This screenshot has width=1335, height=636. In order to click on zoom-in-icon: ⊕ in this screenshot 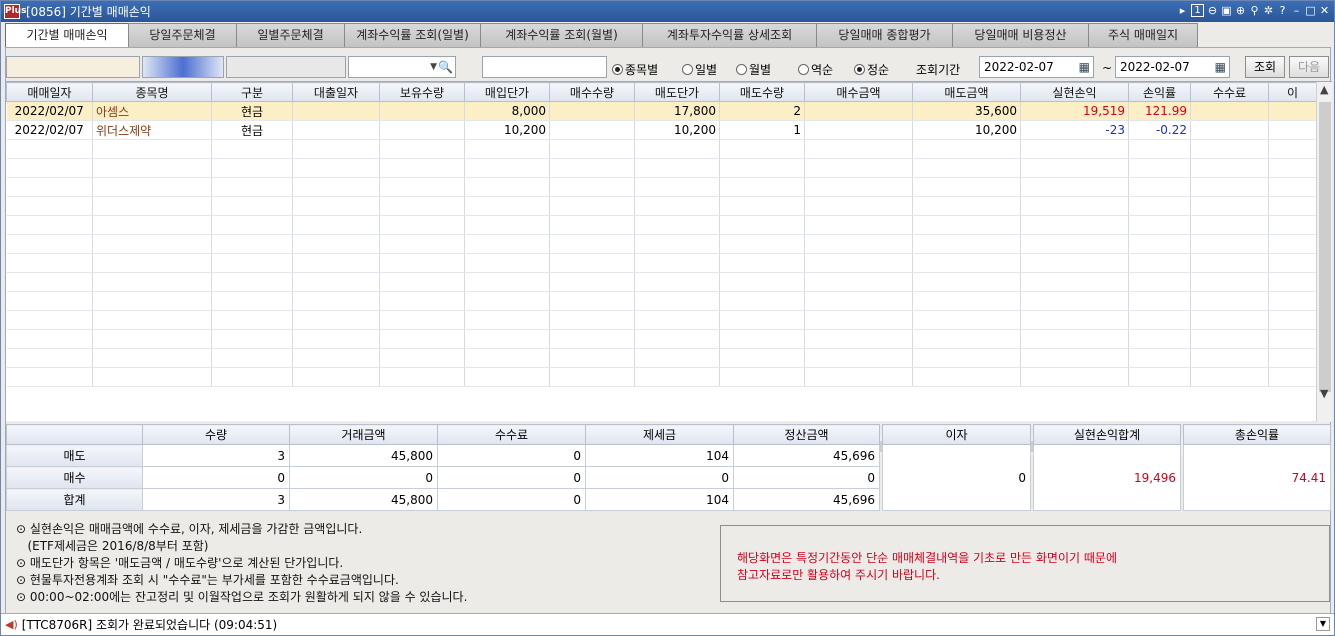, I will do `click(1240, 10)`.